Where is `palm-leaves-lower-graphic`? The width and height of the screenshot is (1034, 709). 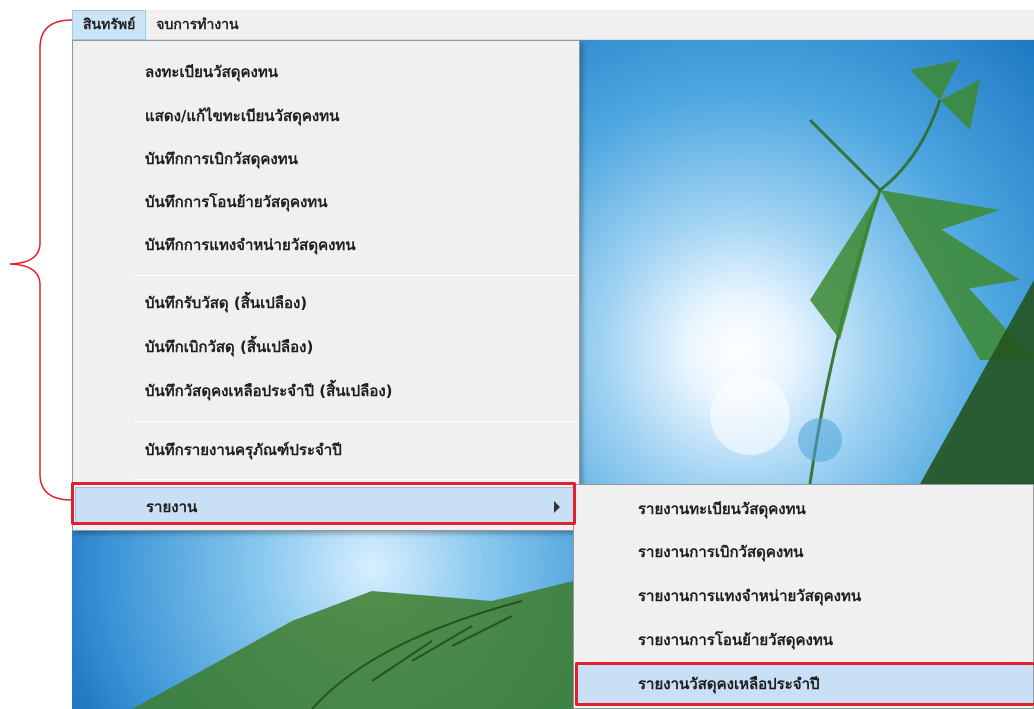 palm-leaves-lower-graphic is located at coordinates (352, 645).